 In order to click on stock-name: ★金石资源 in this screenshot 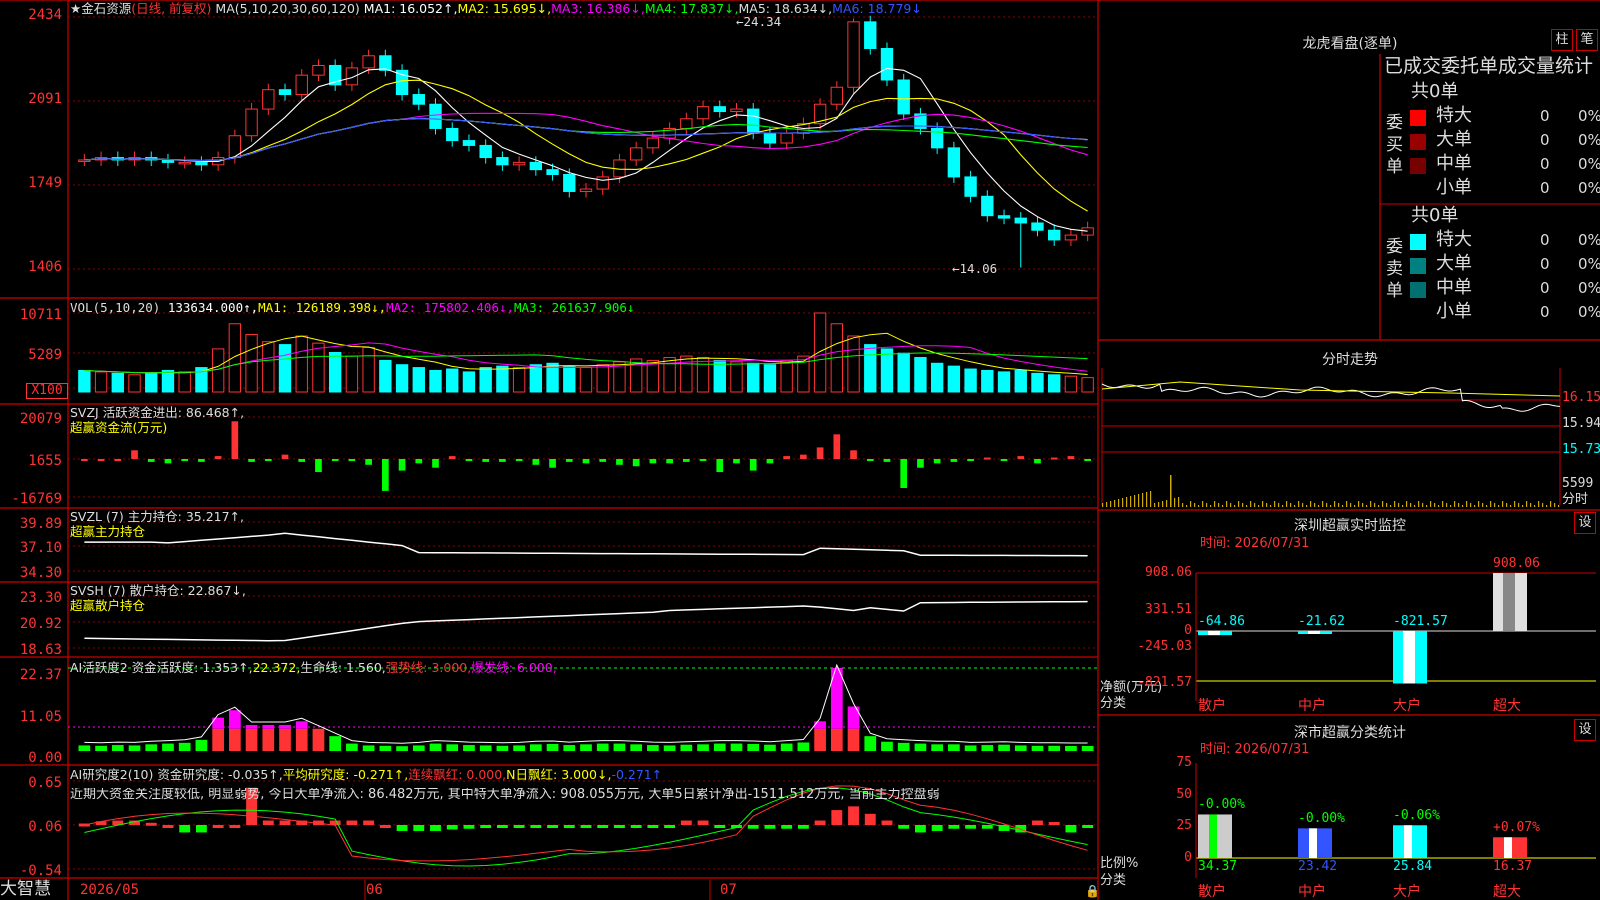, I will do `click(100, 8)`.